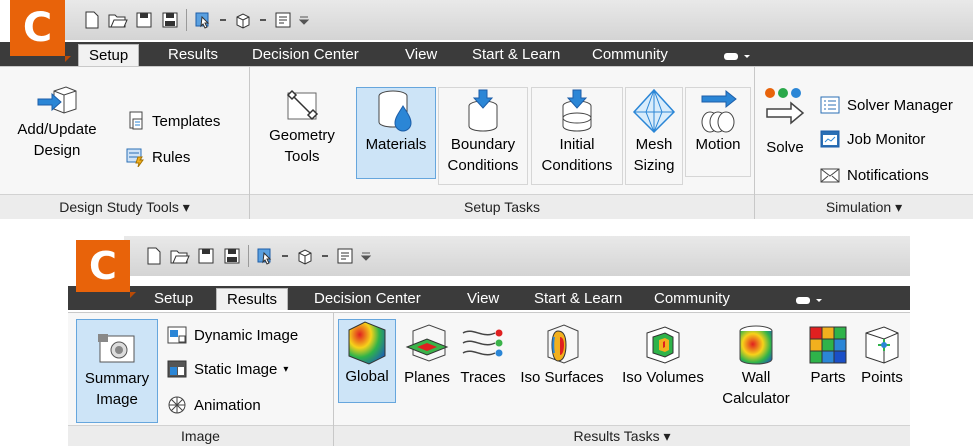  Describe the element at coordinates (57, 129) in the screenshot. I see `add-update-label: Add/Update` at that location.